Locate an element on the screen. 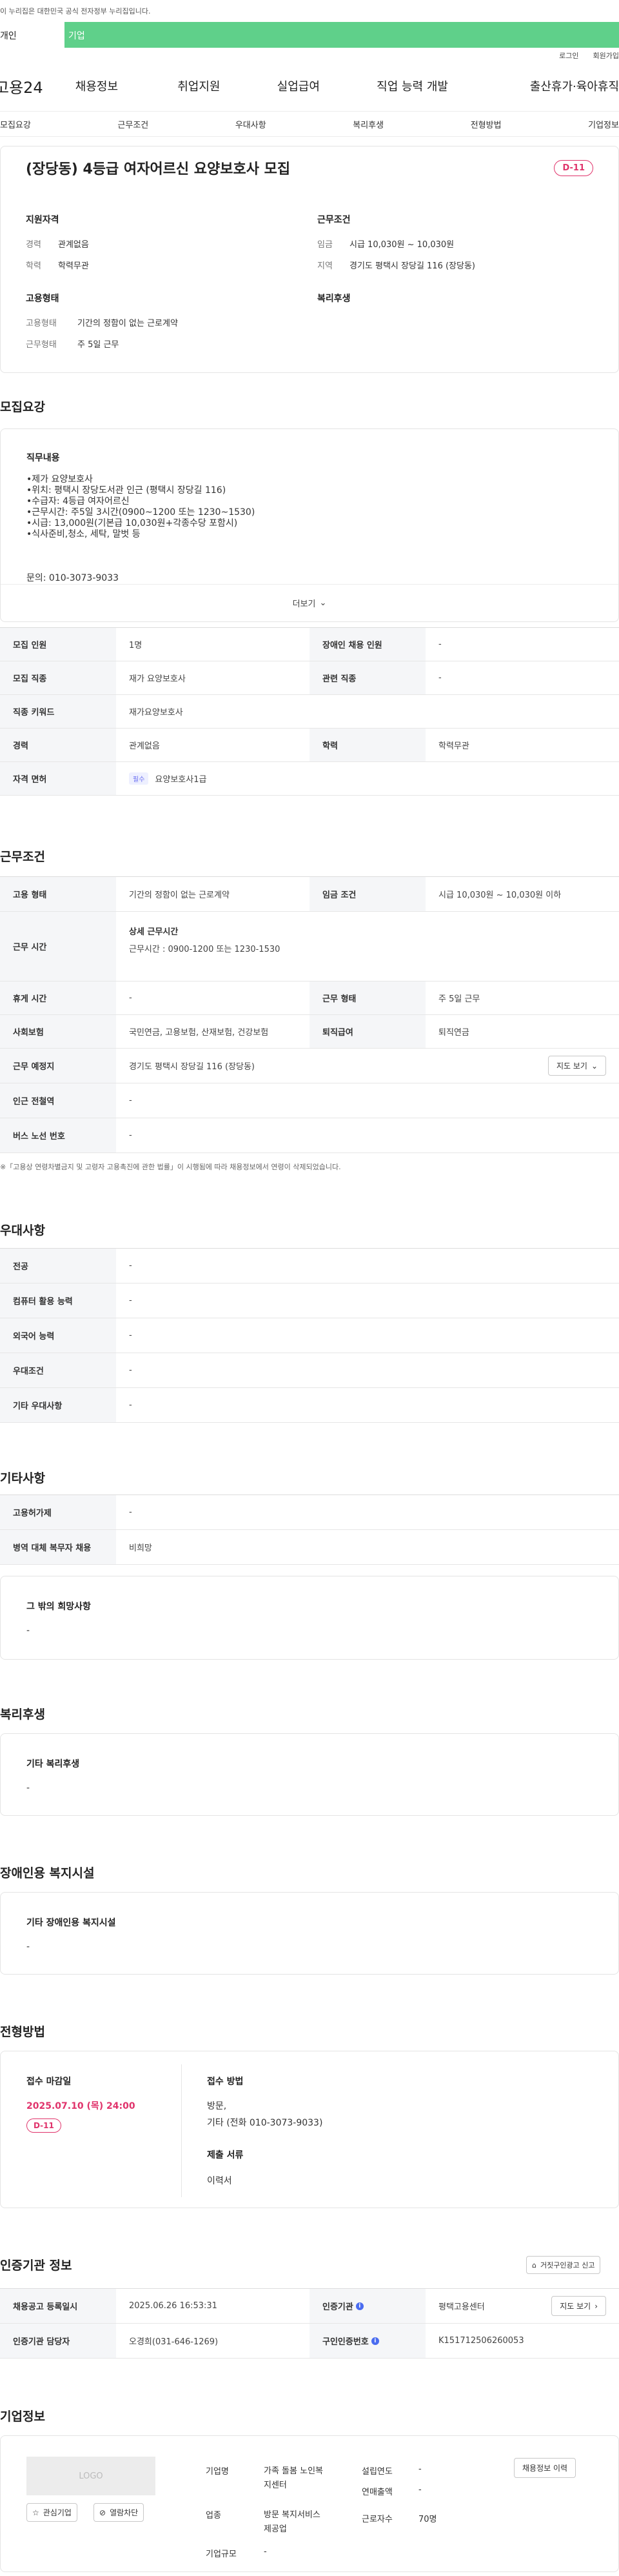 This screenshot has height=2576, width=619. industry-line: 방문 복지서비스 is located at coordinates (292, 2515).